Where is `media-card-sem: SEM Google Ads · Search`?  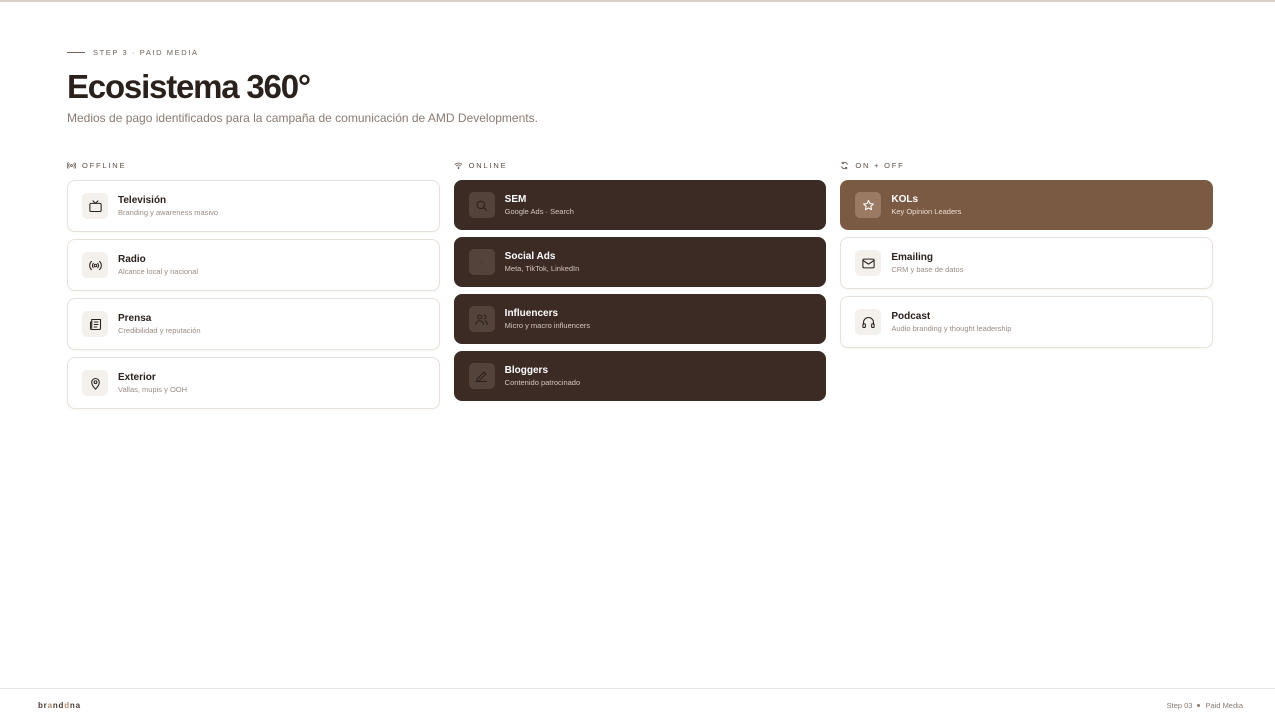
media-card-sem: SEM Google Ads · Search is located at coordinates (640, 205).